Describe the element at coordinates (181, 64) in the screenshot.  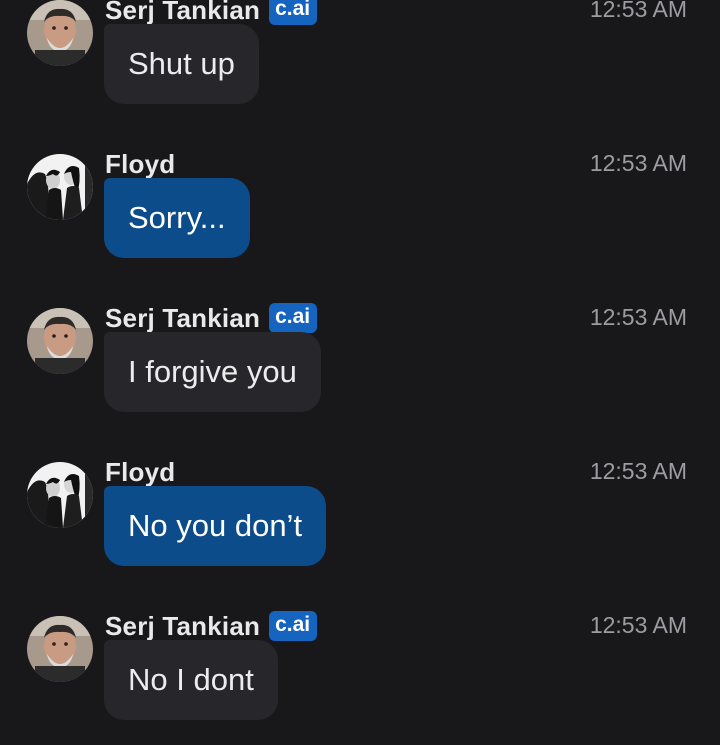
I see `message-bubble: Shut up` at that location.